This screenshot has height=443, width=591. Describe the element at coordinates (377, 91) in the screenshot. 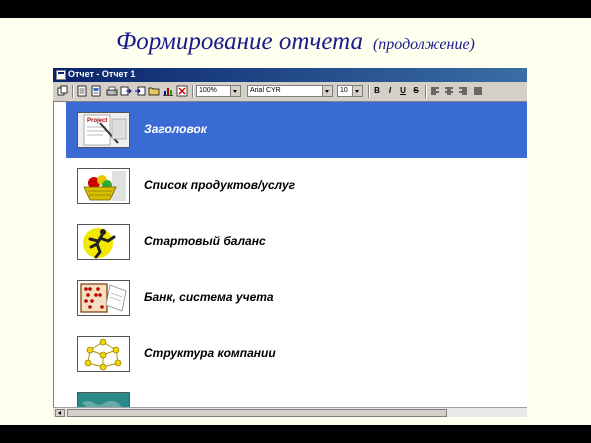

I see `bold-button: B` at that location.